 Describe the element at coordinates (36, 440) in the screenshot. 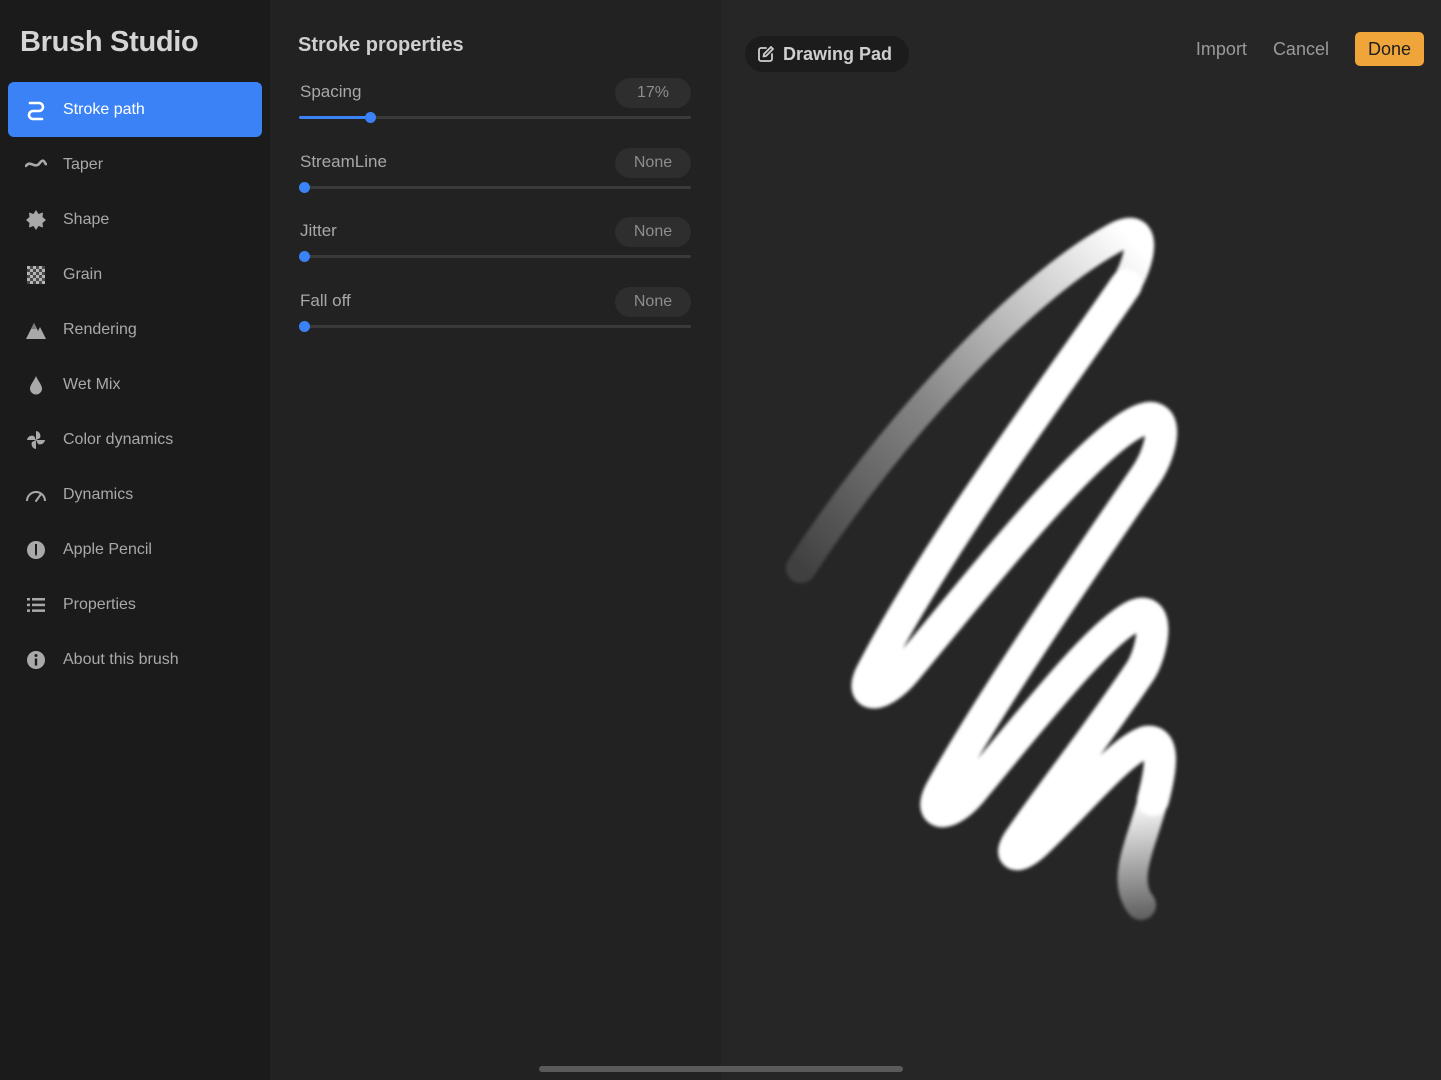

I see `color-dynamics-icon` at that location.